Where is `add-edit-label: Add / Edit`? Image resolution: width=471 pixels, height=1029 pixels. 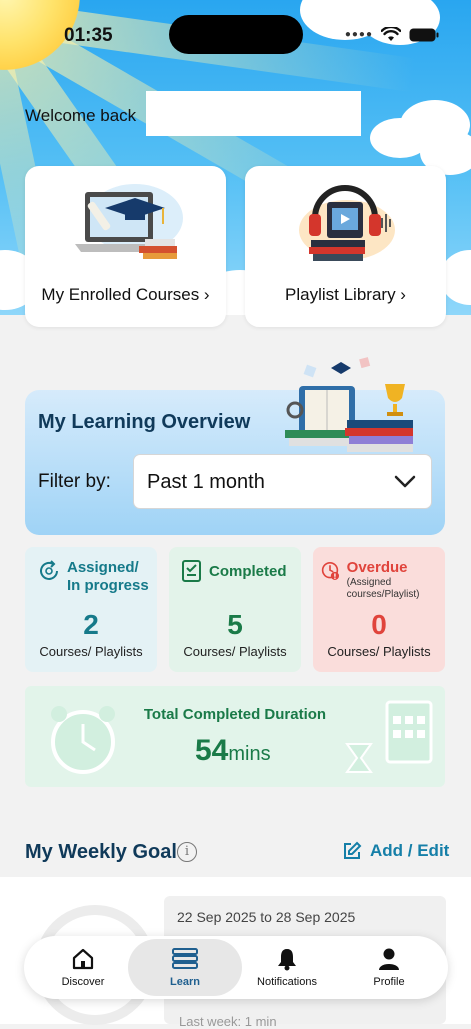 add-edit-label: Add / Edit is located at coordinates (410, 850).